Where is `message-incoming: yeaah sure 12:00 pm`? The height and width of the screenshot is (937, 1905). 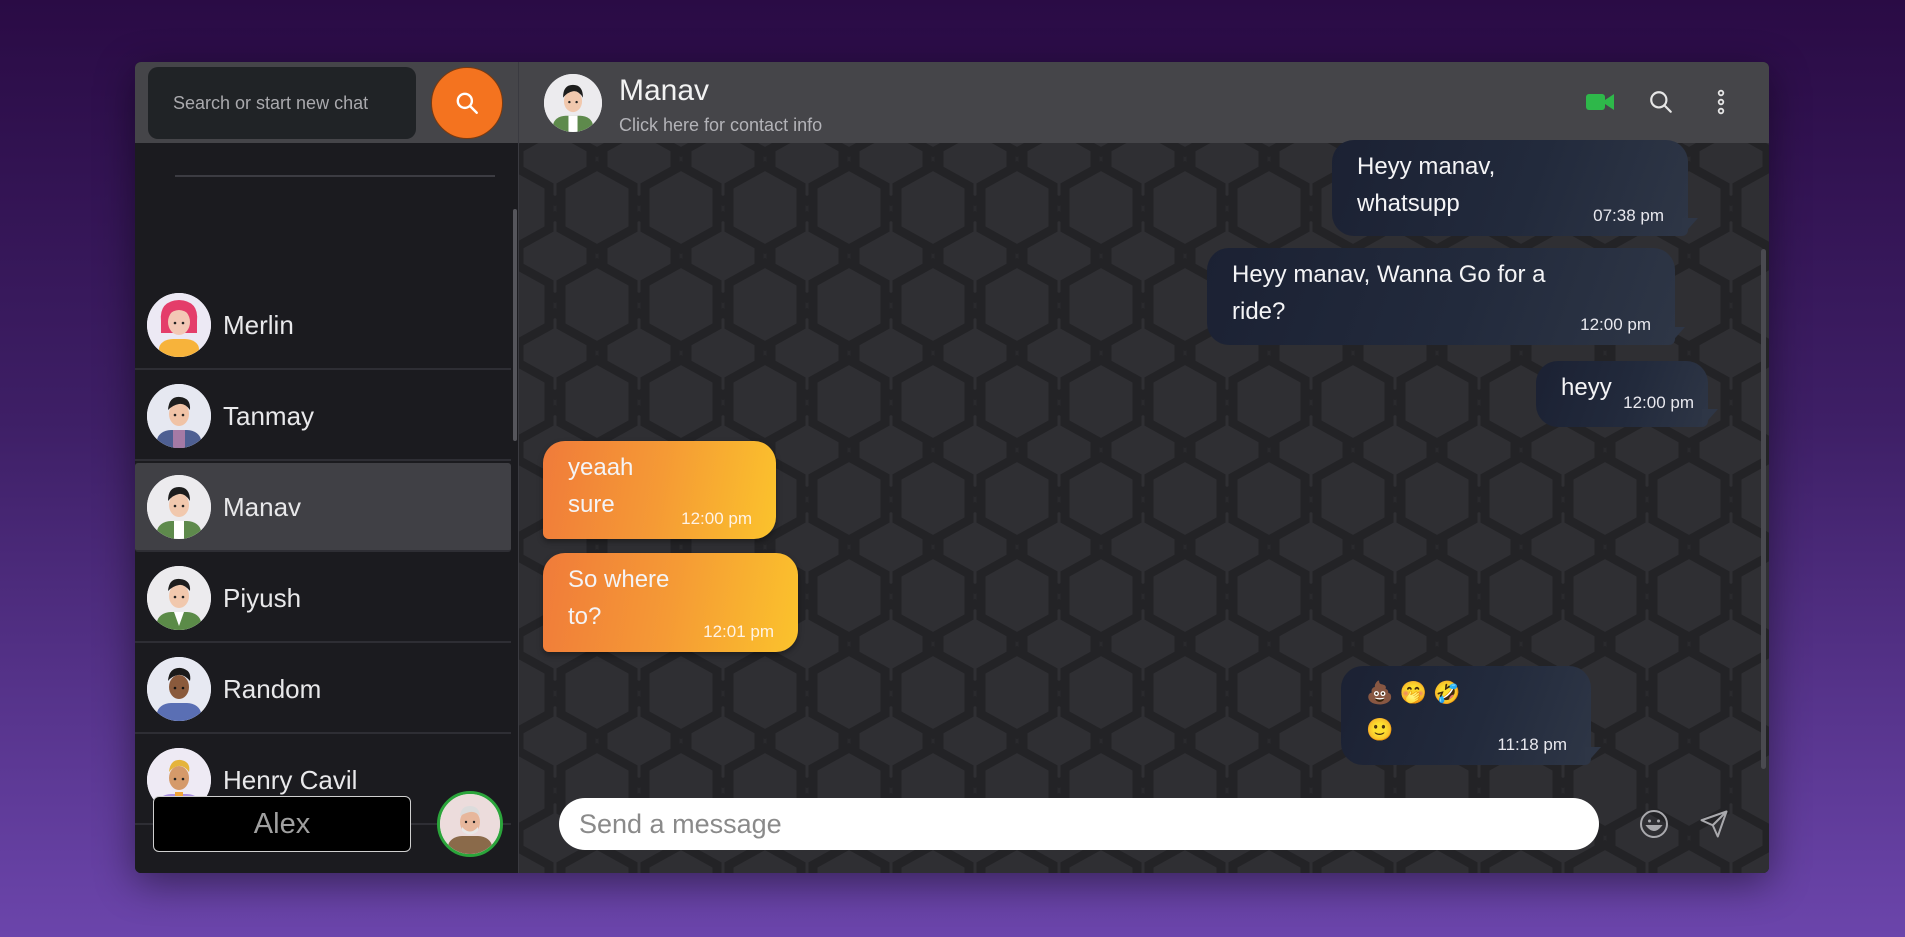 message-incoming: yeaah sure 12:00 pm is located at coordinates (659, 490).